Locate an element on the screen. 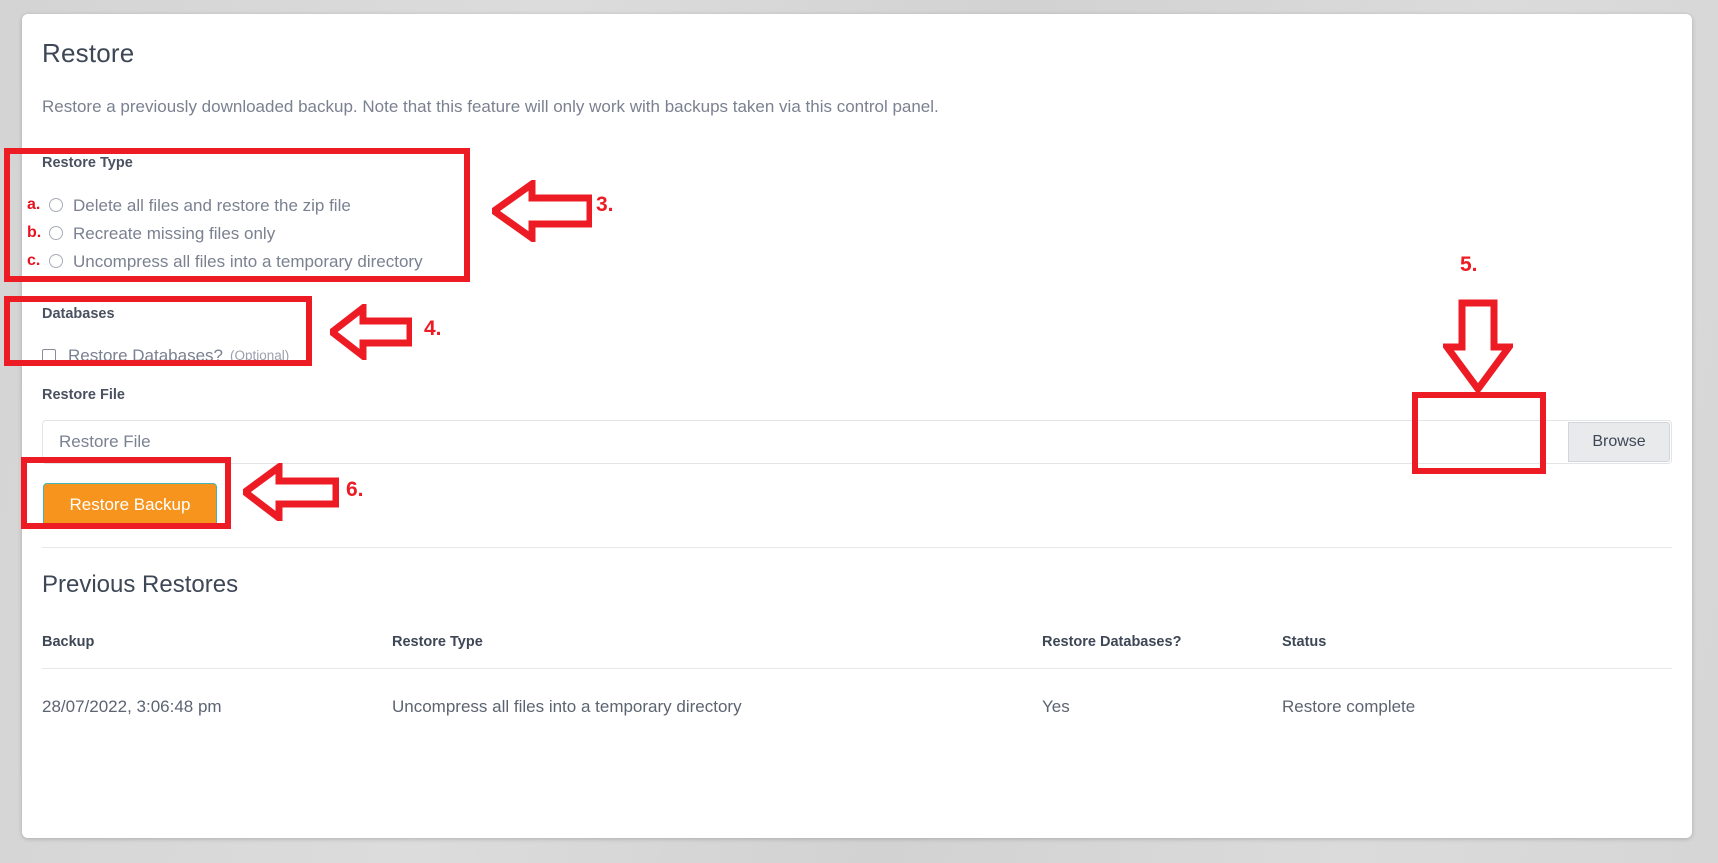 This screenshot has height=863, width=1718. radio-uncompress-temp-directory is located at coordinates (56, 261).